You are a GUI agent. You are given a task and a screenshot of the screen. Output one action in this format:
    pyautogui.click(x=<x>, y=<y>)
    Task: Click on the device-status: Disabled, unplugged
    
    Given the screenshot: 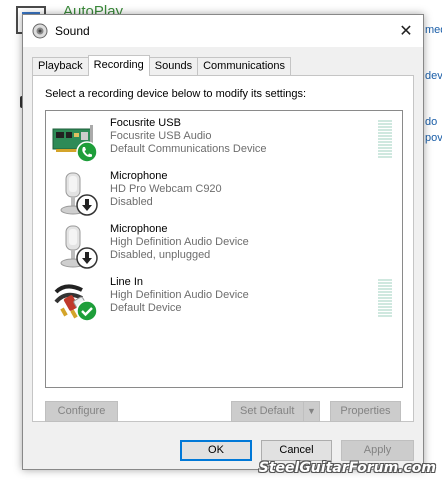 What is the action you would take?
    pyautogui.click(x=160, y=255)
    